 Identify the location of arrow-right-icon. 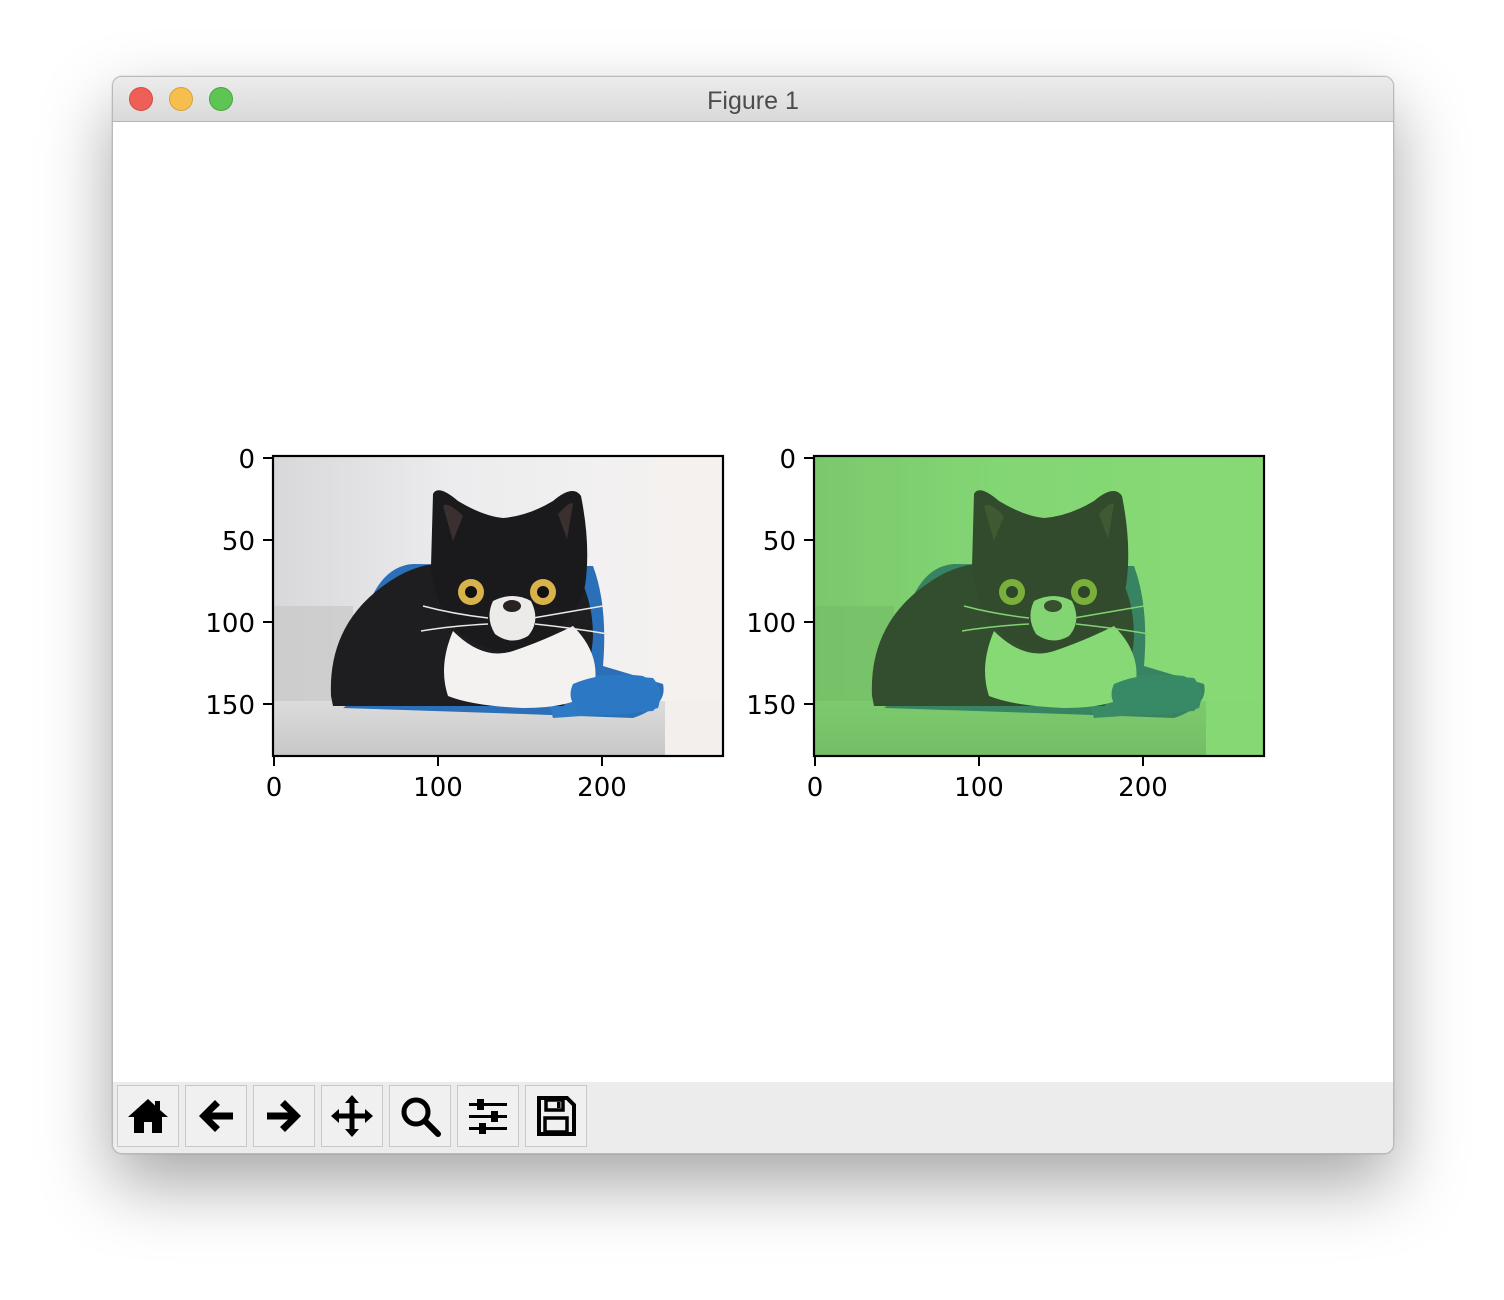
(284, 1116).